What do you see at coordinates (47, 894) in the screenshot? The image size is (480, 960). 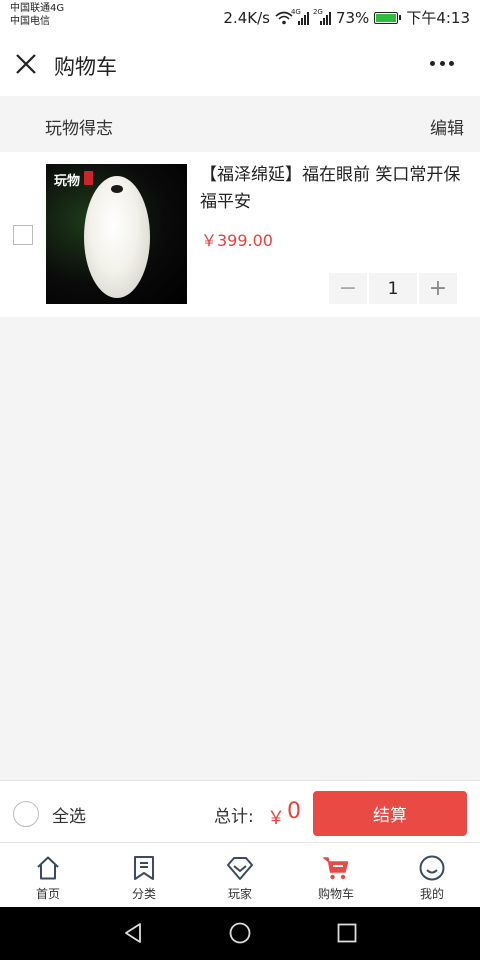 I see `tab-label: 首页` at bounding box center [47, 894].